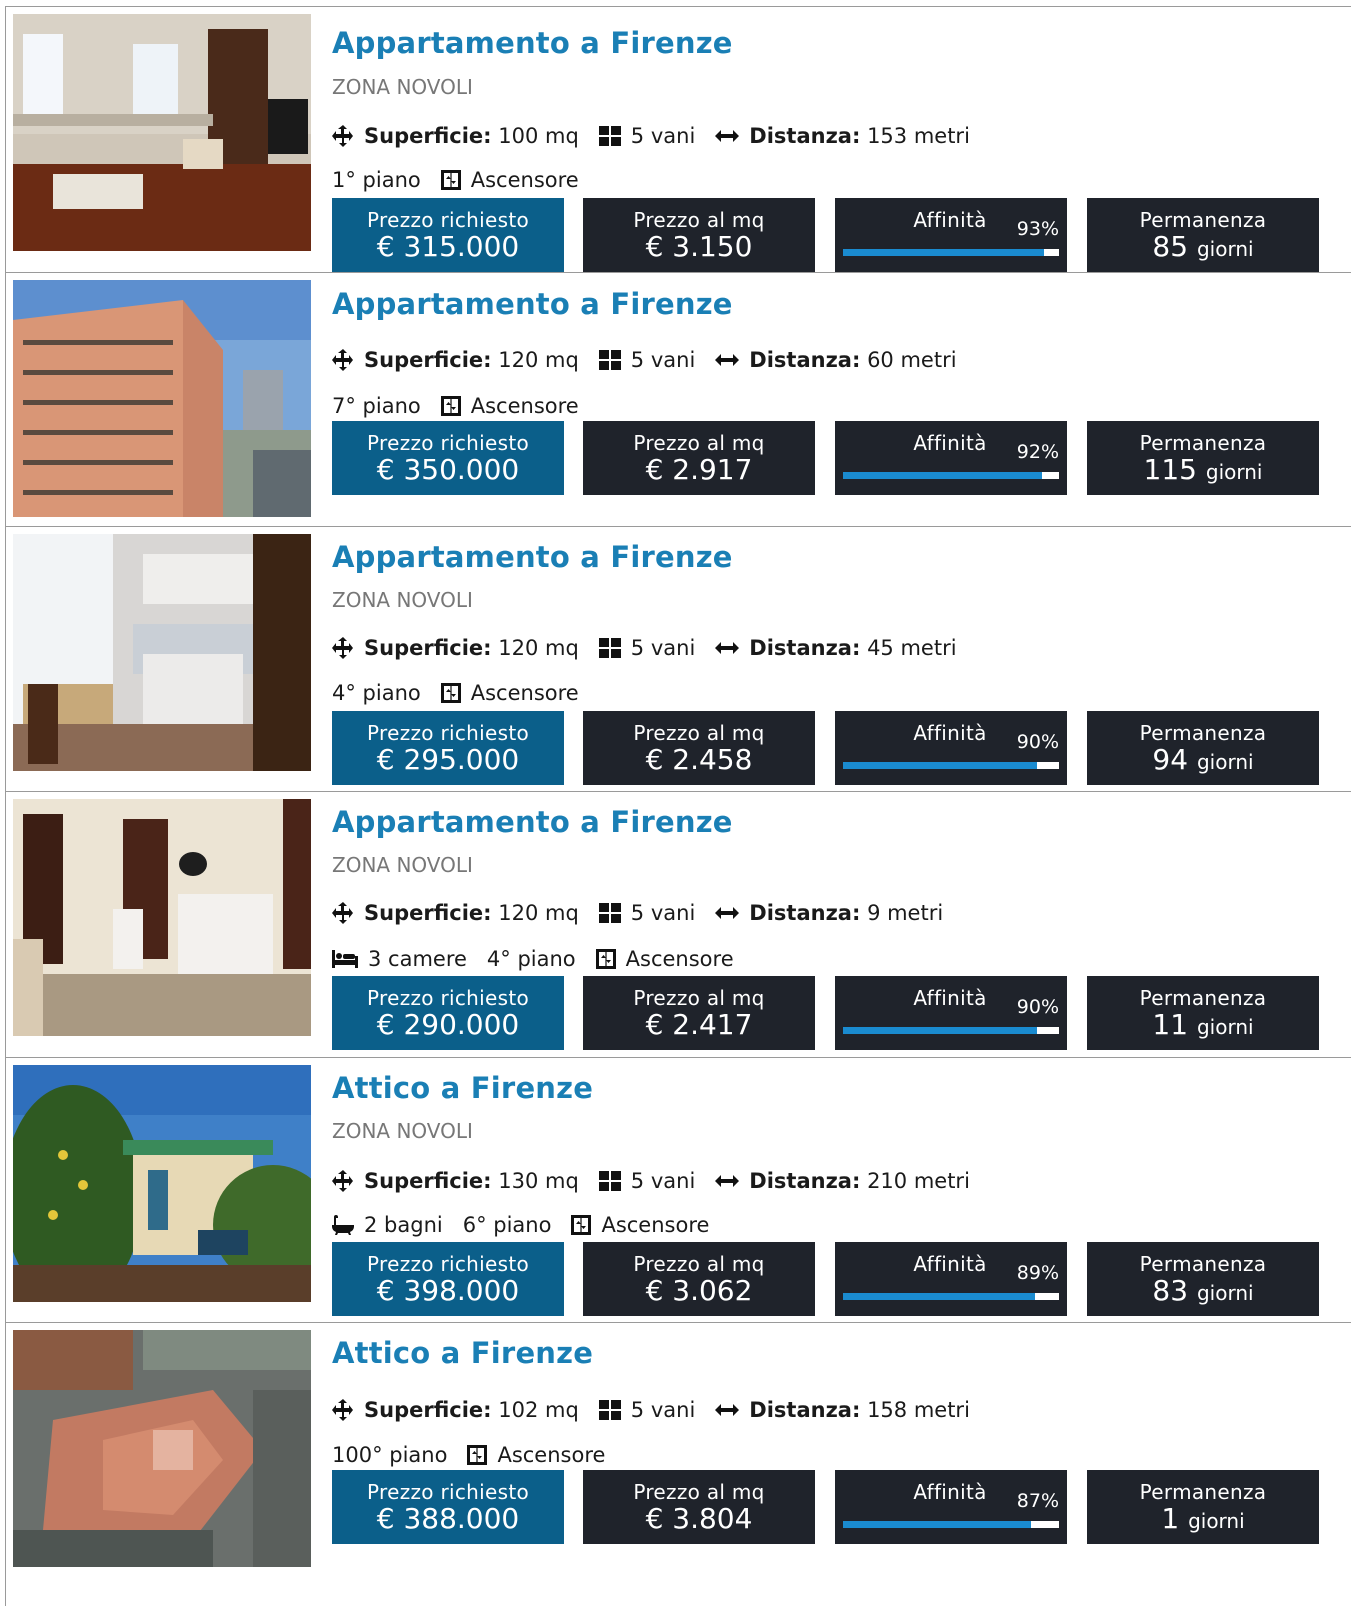  I want to click on permanence-days: 1, so click(1170, 1518).